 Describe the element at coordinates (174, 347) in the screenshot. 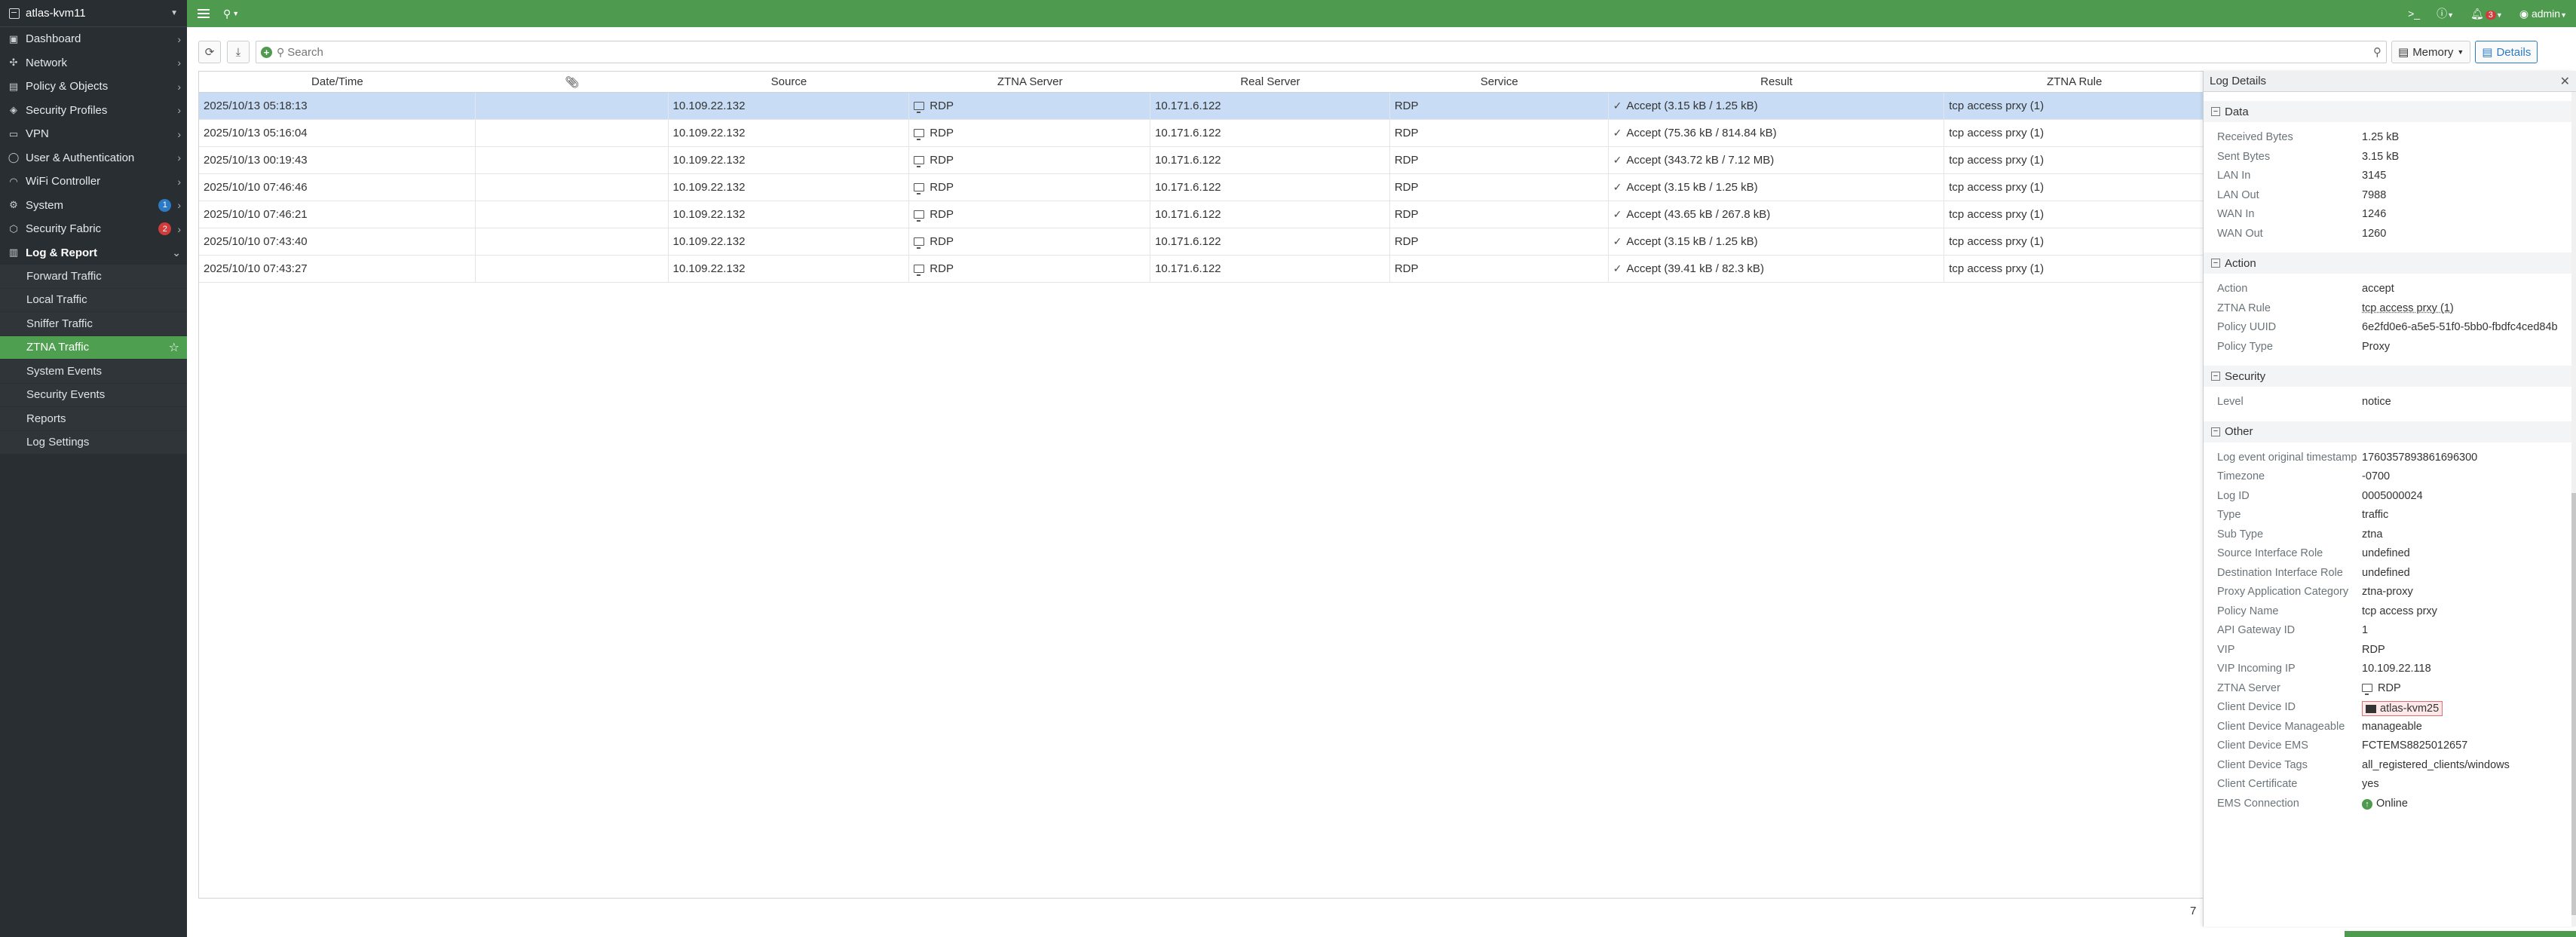

I see `star-icon: ☆` at that location.